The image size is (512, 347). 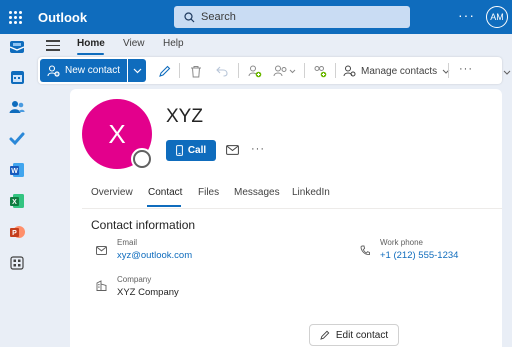 What do you see at coordinates (17, 263) in the screenshot?
I see `more-apps-icon` at bounding box center [17, 263].